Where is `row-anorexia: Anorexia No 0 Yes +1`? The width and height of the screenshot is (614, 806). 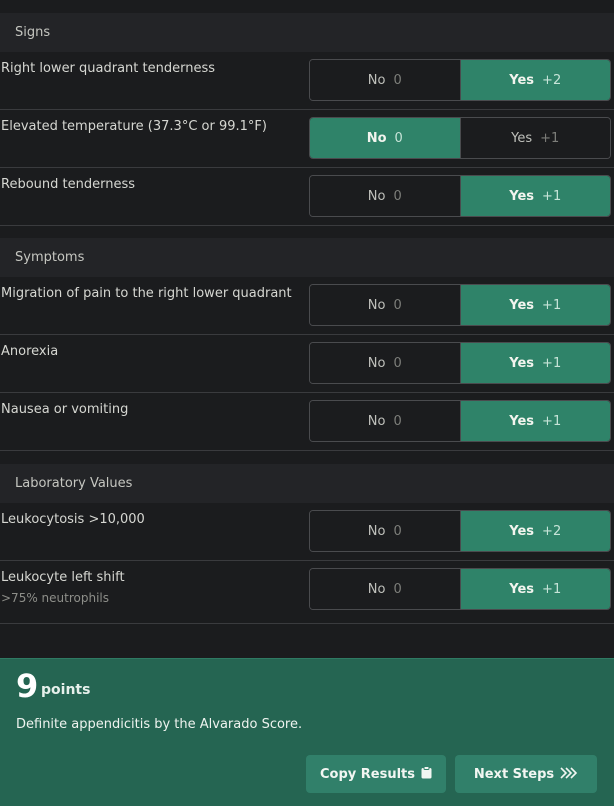 row-anorexia: Anorexia No 0 Yes +1 is located at coordinates (307, 364).